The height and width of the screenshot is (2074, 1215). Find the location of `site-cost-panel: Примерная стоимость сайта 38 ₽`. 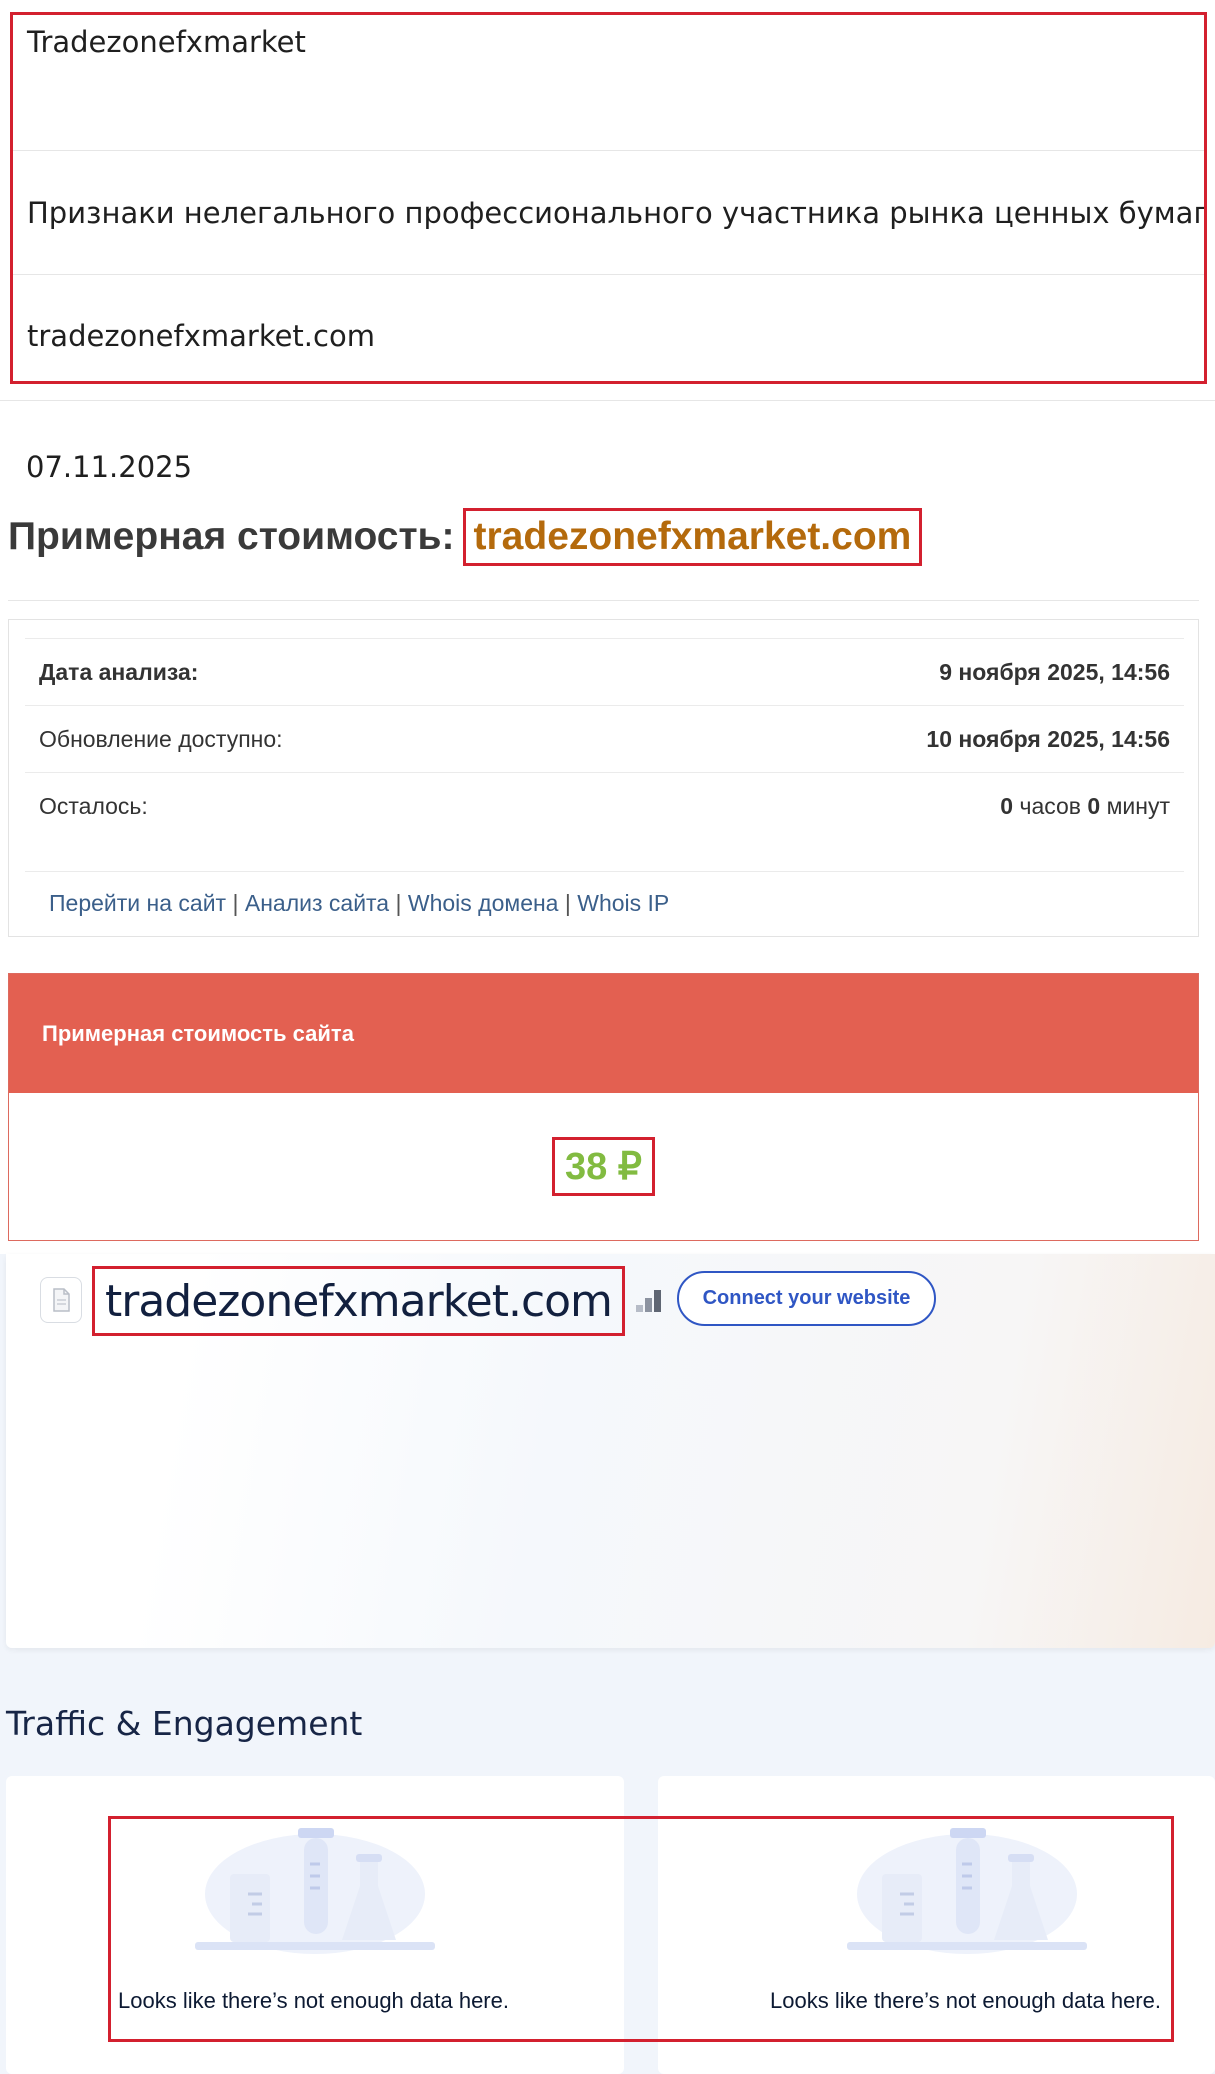

site-cost-panel: Примерная стоимость сайта 38 ₽ is located at coordinates (603, 1107).